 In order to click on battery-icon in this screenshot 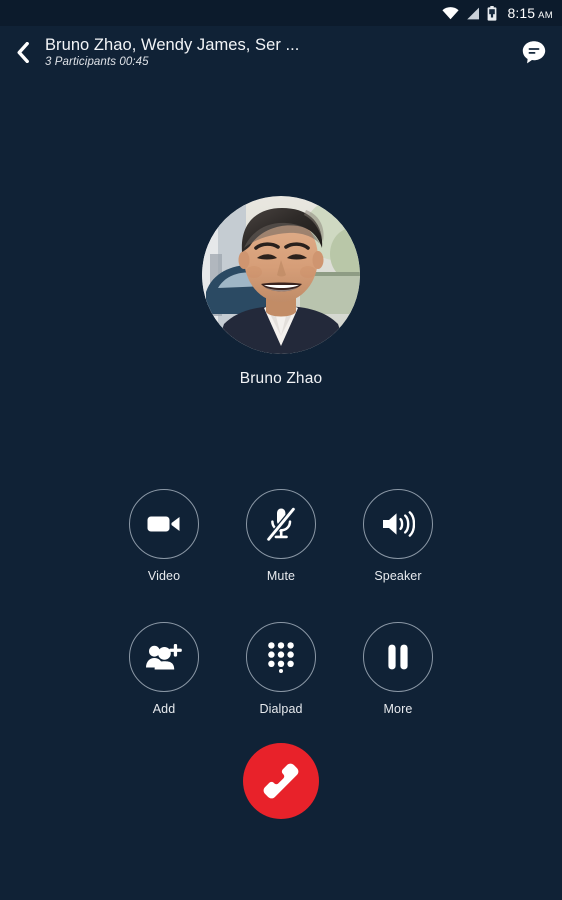, I will do `click(492, 13)`.